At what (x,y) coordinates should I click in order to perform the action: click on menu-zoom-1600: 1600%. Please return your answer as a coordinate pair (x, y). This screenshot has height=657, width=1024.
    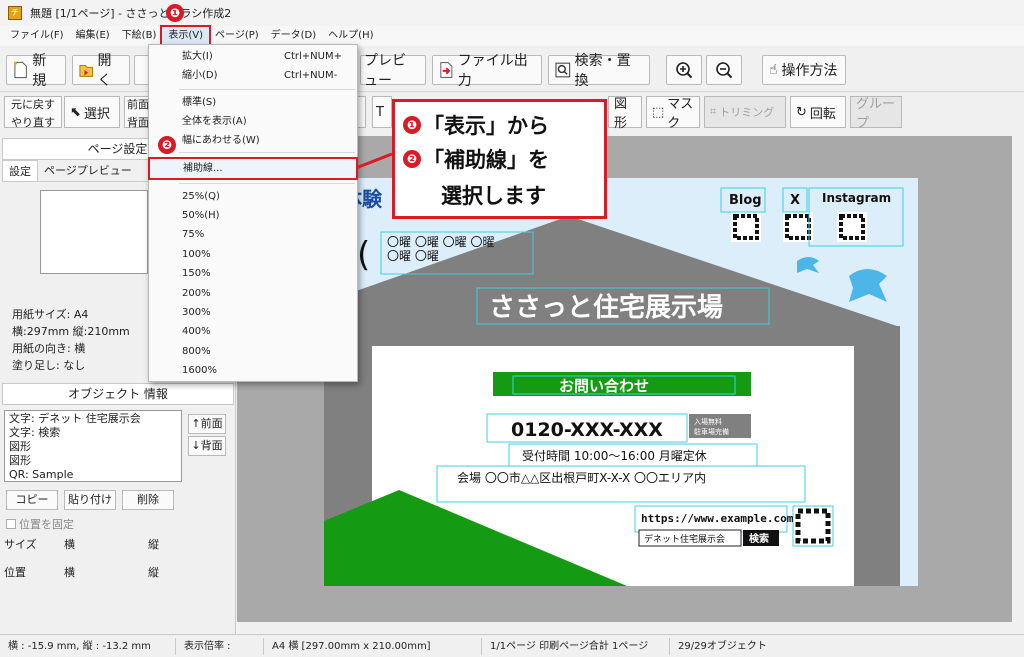
    Looking at the image, I should click on (253, 370).